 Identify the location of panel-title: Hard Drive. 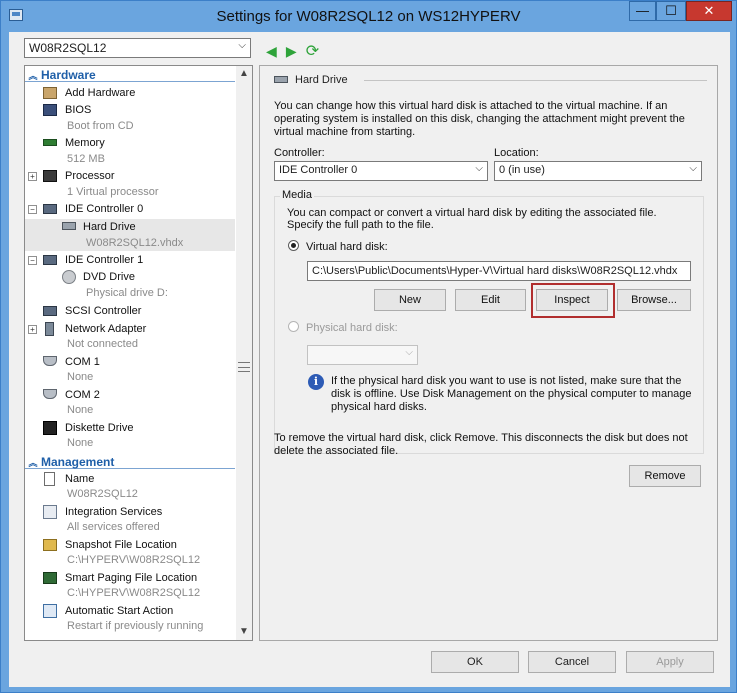
(321, 80).